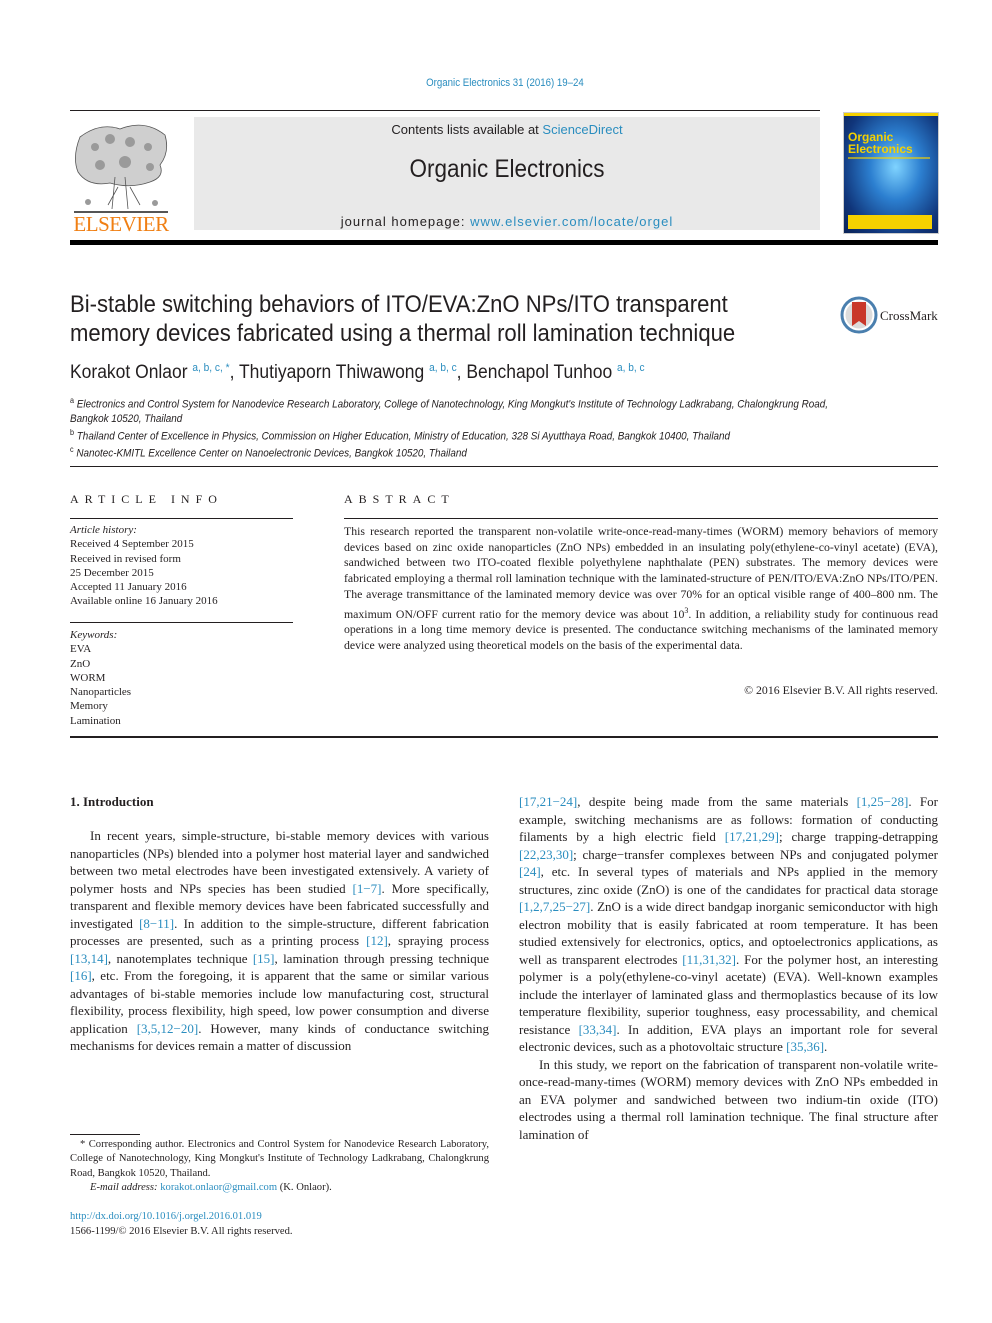 This screenshot has width=992, height=1323. I want to click on citation-link: [17,21,29], so click(752, 836).